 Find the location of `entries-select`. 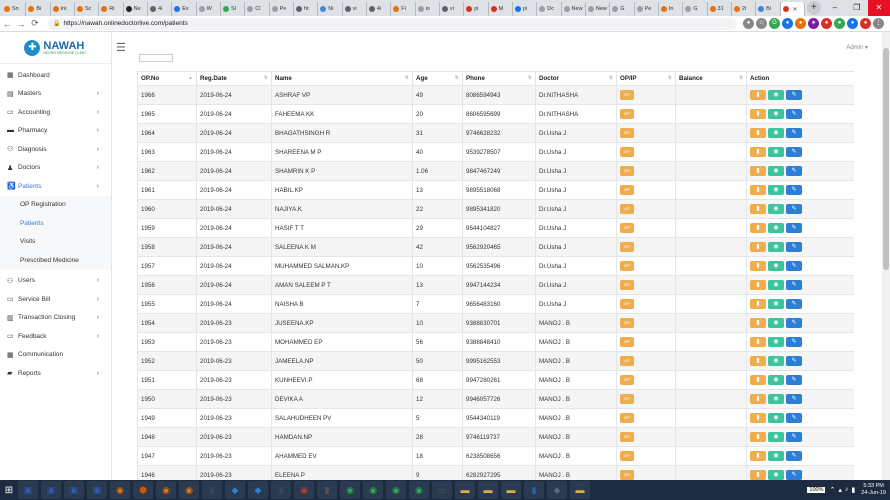

entries-select is located at coordinates (156, 58).